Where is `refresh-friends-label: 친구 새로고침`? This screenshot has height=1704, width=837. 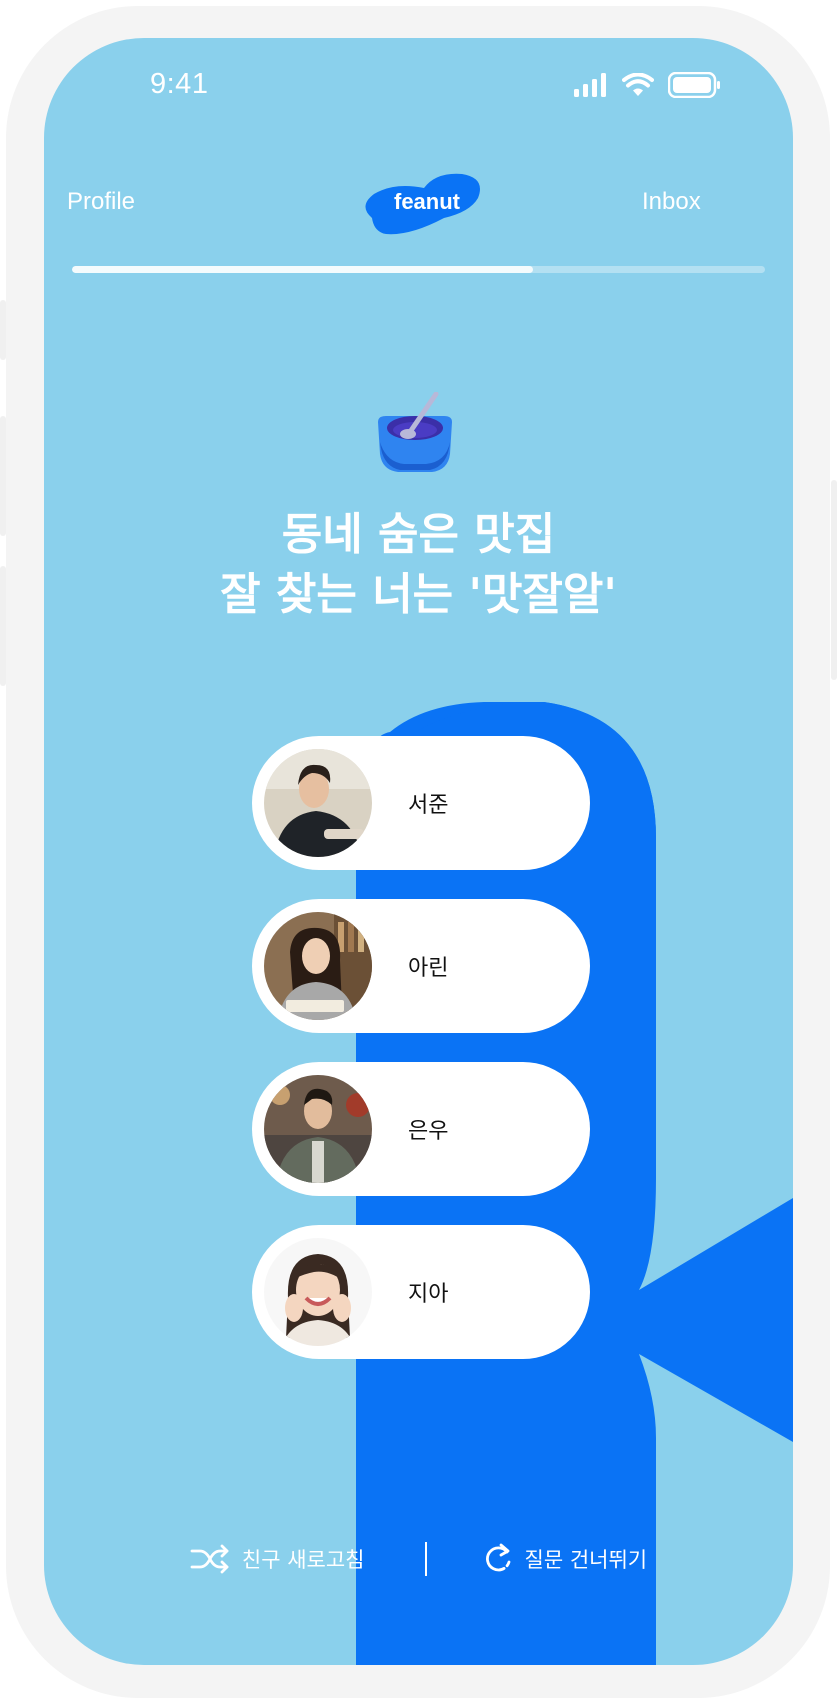
refresh-friends-label: 친구 새로고침 is located at coordinates (303, 1560).